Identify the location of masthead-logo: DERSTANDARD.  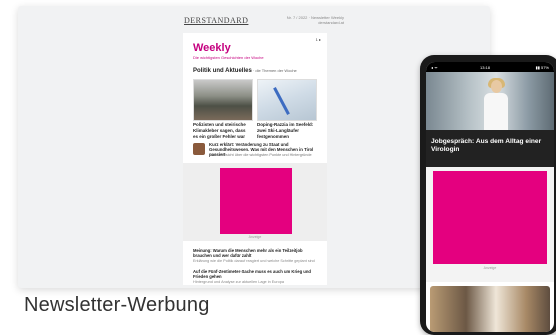
(216, 20).